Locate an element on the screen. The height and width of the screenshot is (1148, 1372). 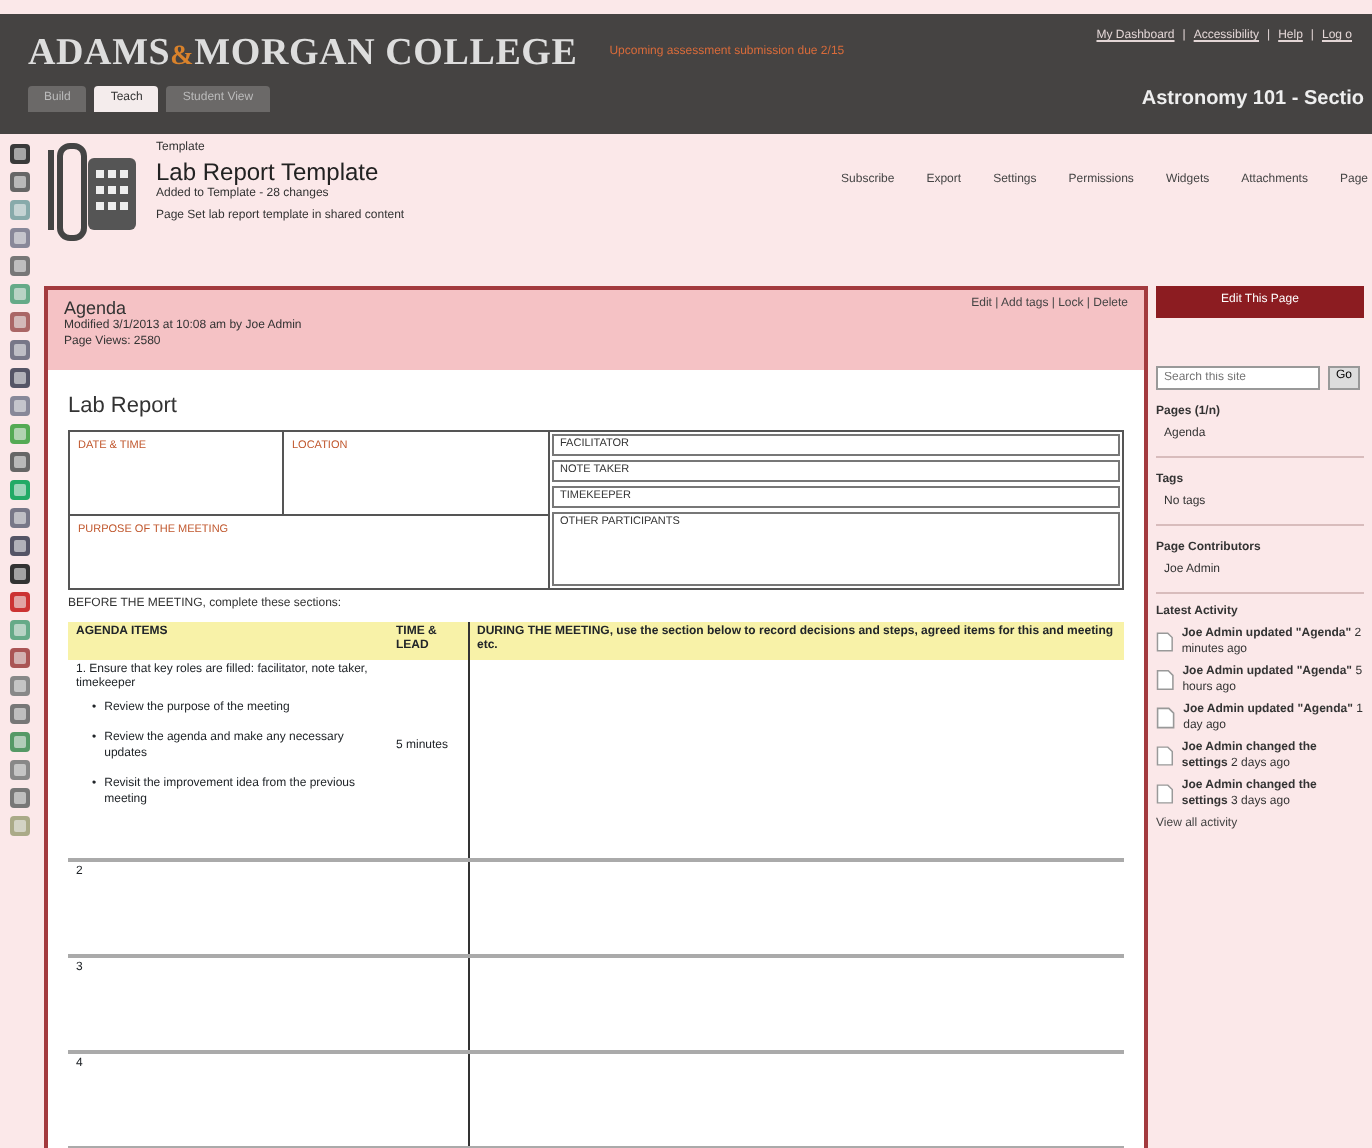
phone-icon is located at coordinates (92, 192).